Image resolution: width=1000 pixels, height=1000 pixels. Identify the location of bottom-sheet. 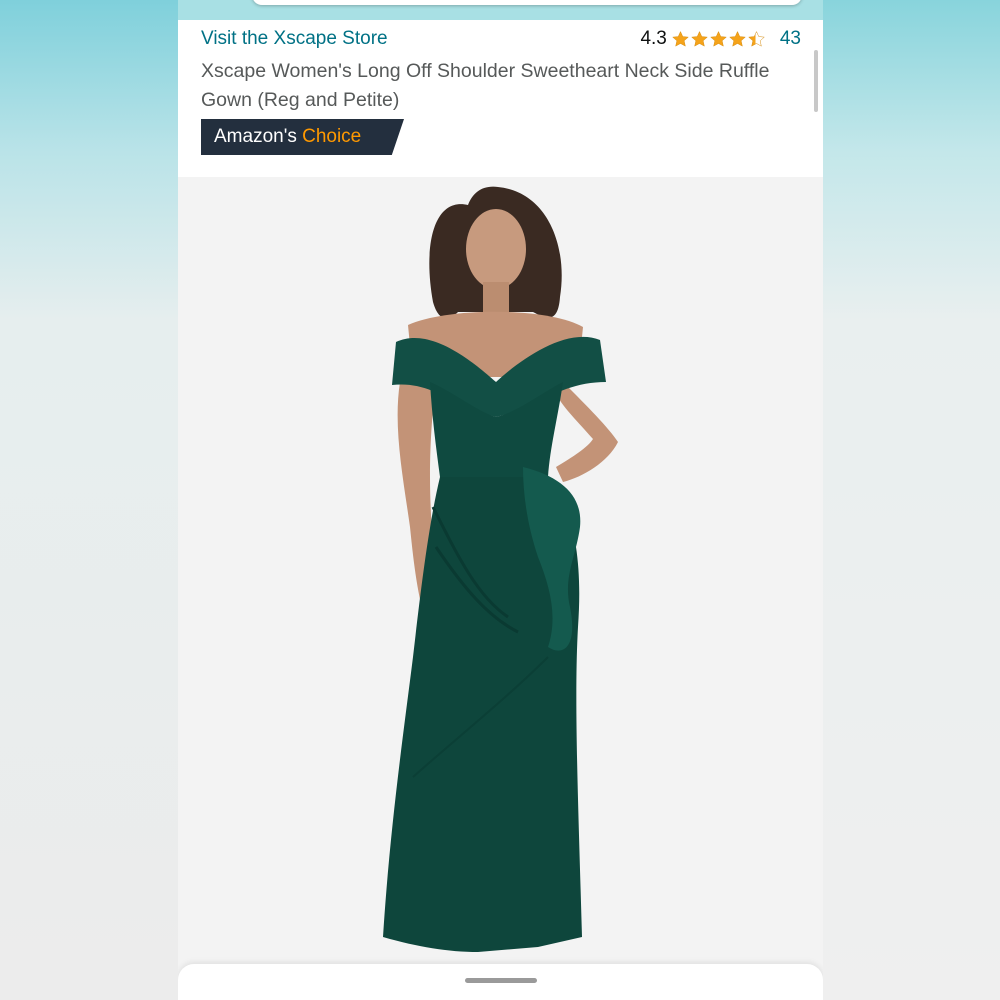
(500, 982).